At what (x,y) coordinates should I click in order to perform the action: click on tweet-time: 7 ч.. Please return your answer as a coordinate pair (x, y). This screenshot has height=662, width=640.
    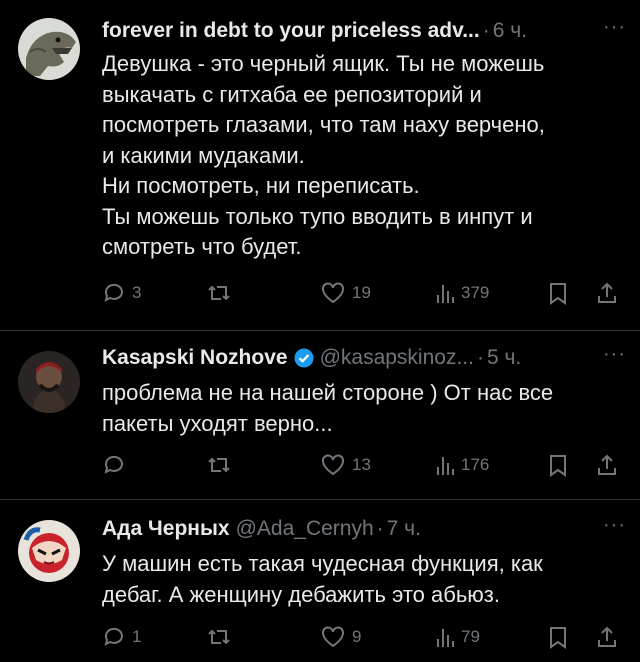
    Looking at the image, I should click on (404, 529).